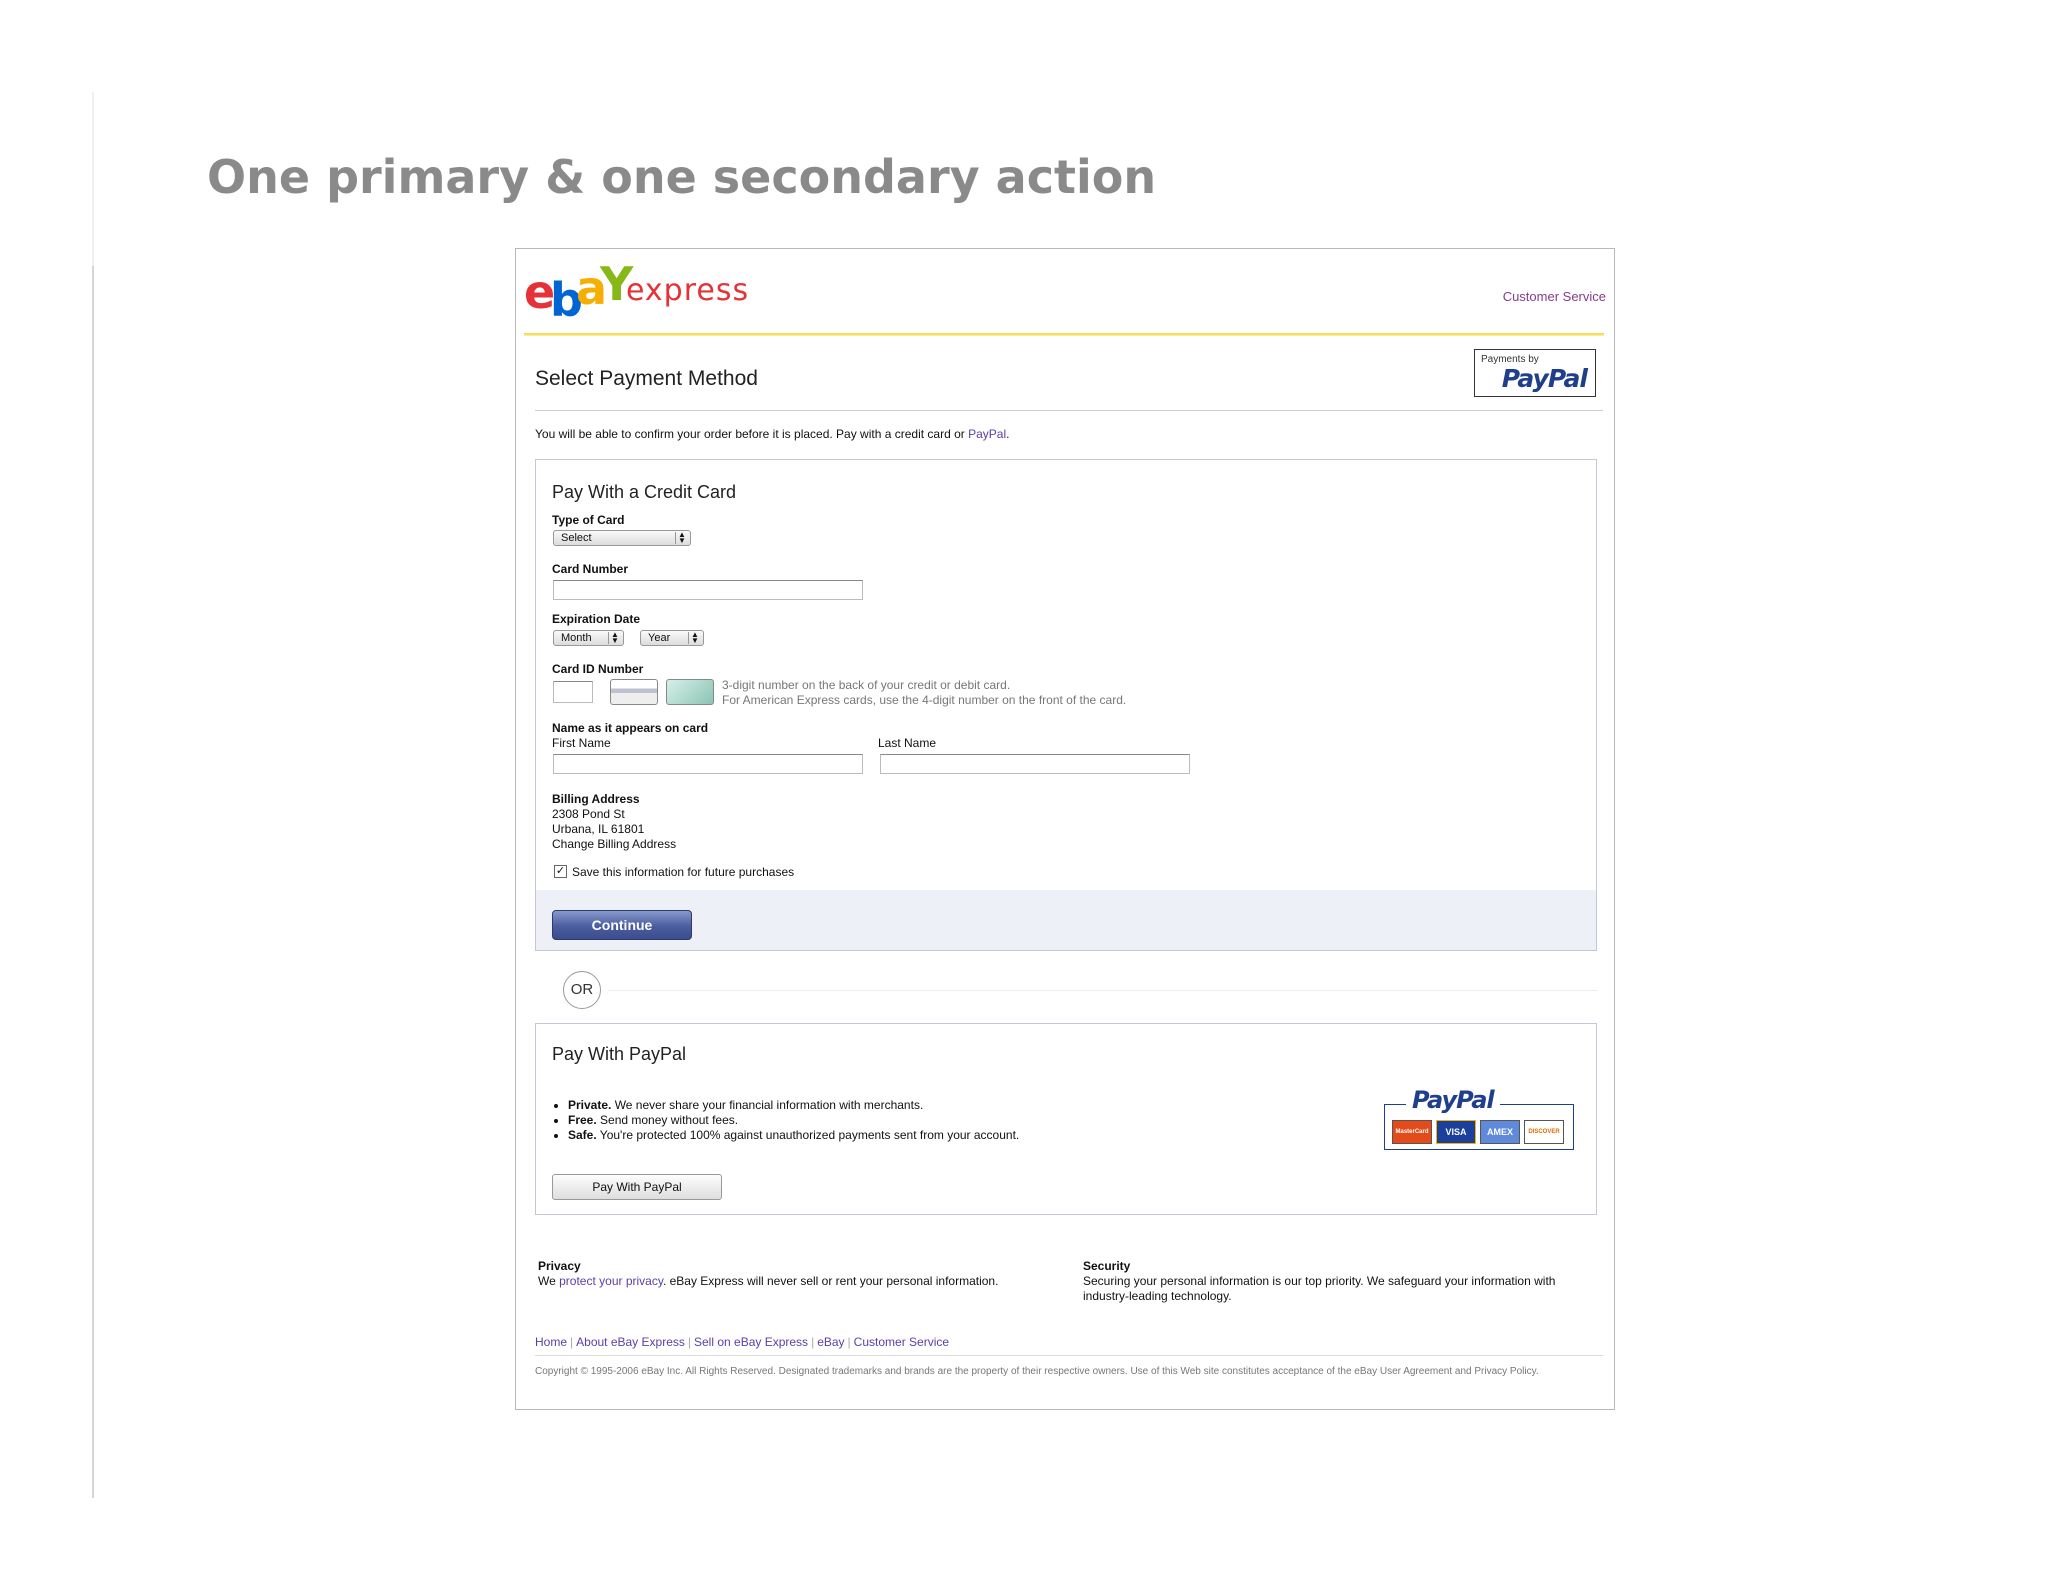  What do you see at coordinates (1500, 1132) in the screenshot?
I see `amex-icon: AMEX` at bounding box center [1500, 1132].